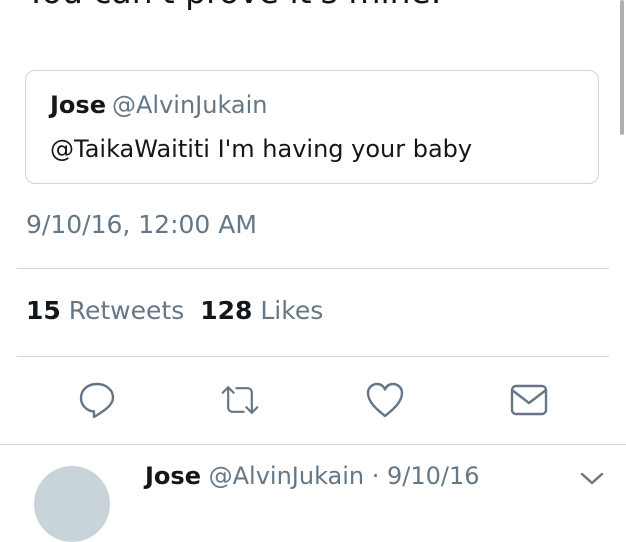 This screenshot has width=626, height=542. Describe the element at coordinates (173, 476) in the screenshot. I see `reply-author-name: Jose` at that location.